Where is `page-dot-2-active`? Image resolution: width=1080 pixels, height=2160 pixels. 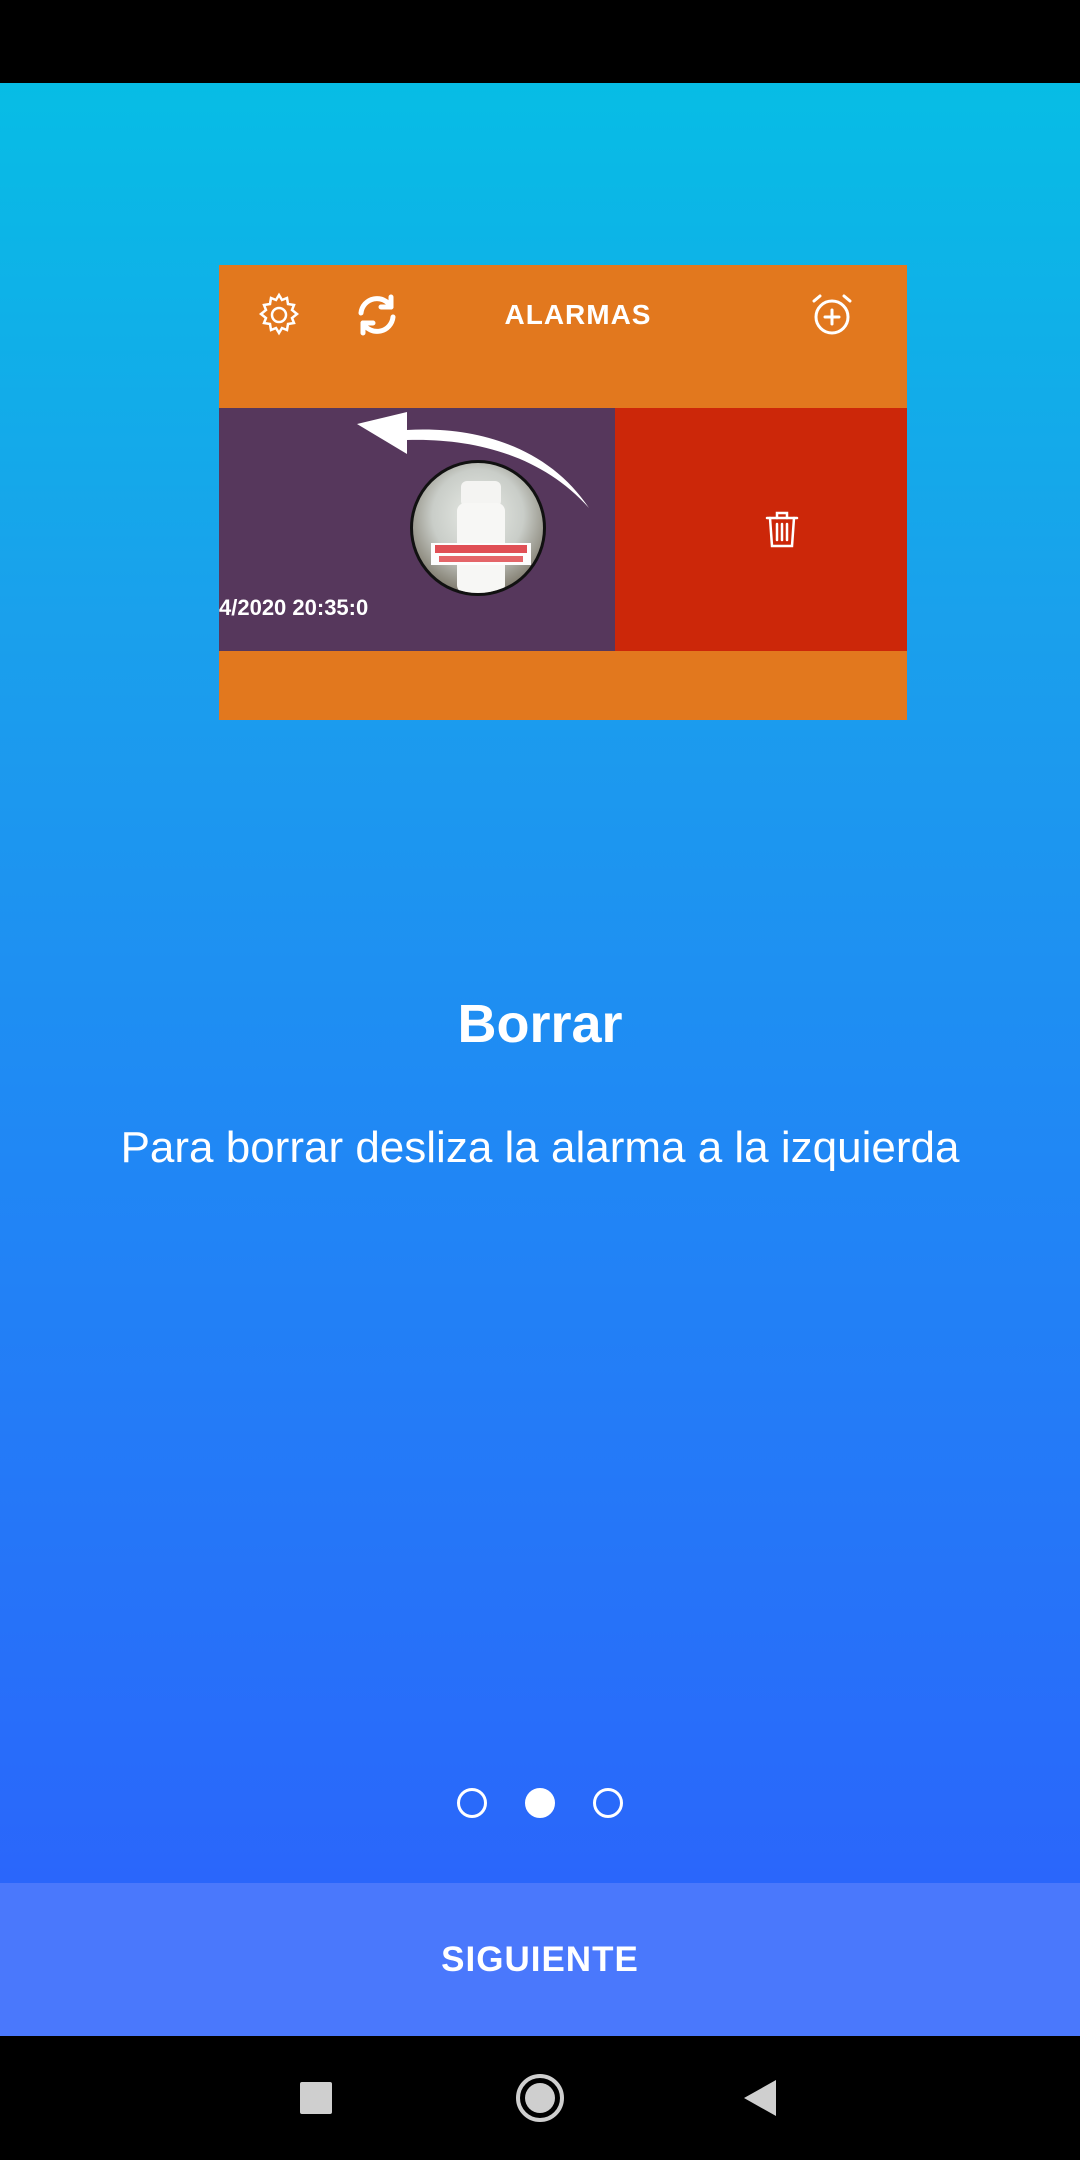
page-dot-2-active is located at coordinates (540, 1803).